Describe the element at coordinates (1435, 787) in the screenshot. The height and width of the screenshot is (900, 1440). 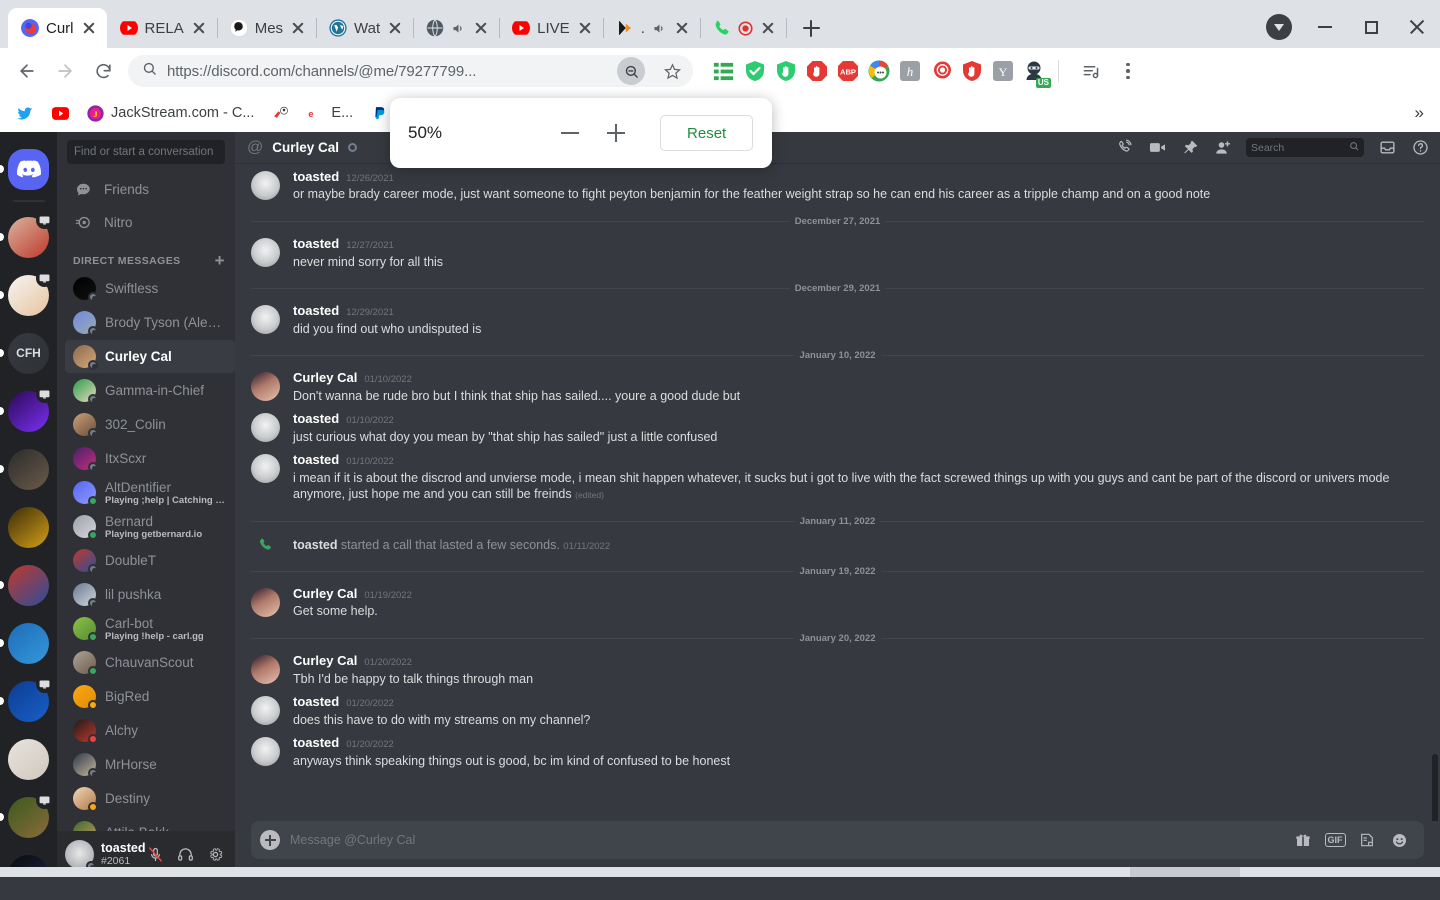
I see `message-scrollbar` at that location.